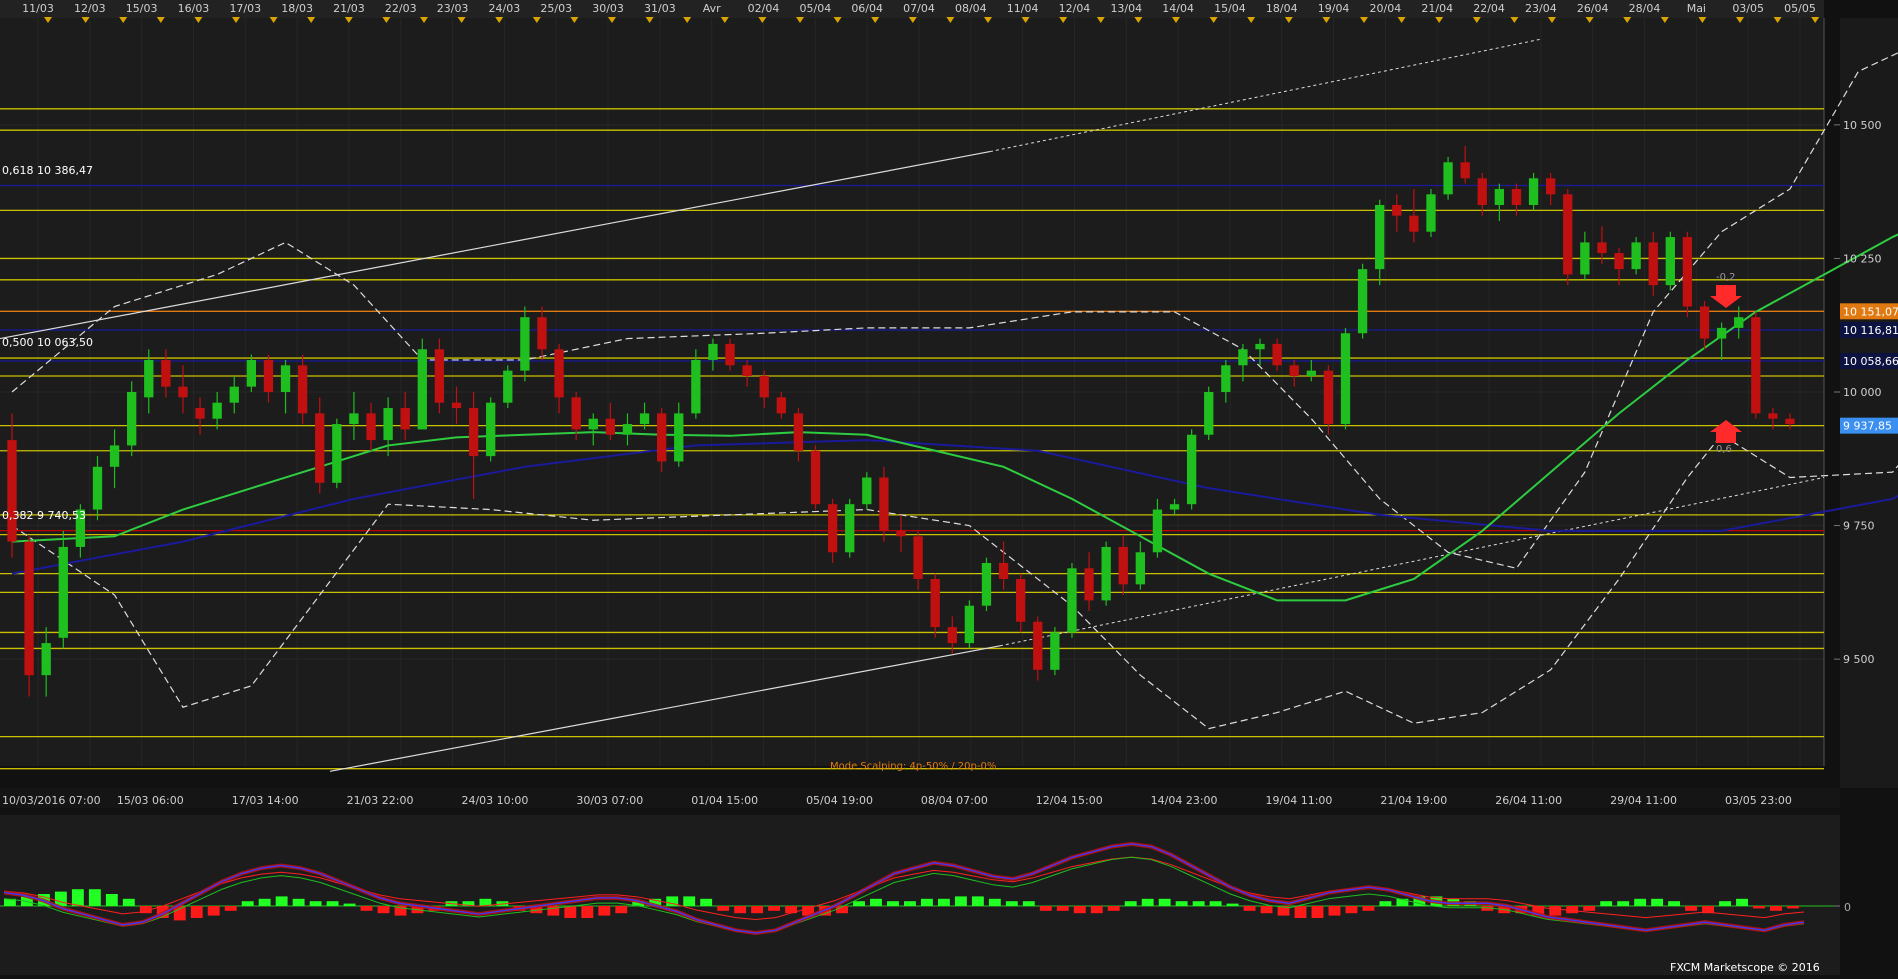 This screenshot has height=979, width=1898. What do you see at coordinates (1870, 361) in the screenshot?
I see `price-tag-label: 10 058,66` at bounding box center [1870, 361].